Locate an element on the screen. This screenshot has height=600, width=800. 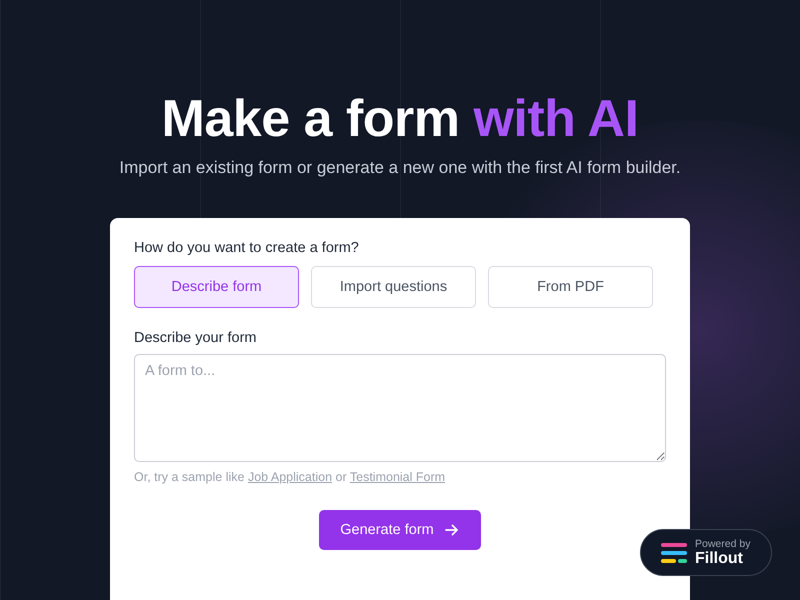
powered-by-badge: Powered by Fillout is located at coordinates (706, 552).